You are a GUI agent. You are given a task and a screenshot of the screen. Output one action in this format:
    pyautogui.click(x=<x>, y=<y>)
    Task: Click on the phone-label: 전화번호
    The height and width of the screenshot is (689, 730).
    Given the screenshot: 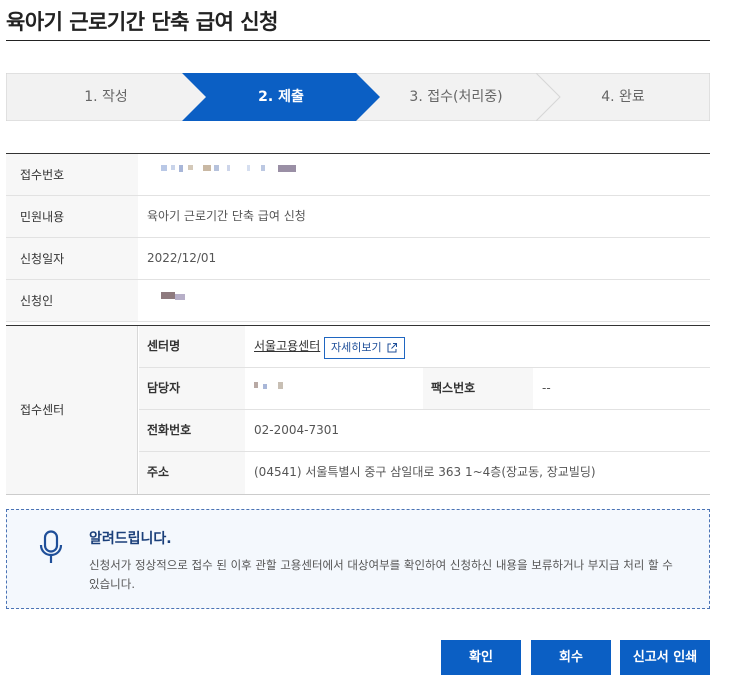 What is the action you would take?
    pyautogui.click(x=192, y=430)
    